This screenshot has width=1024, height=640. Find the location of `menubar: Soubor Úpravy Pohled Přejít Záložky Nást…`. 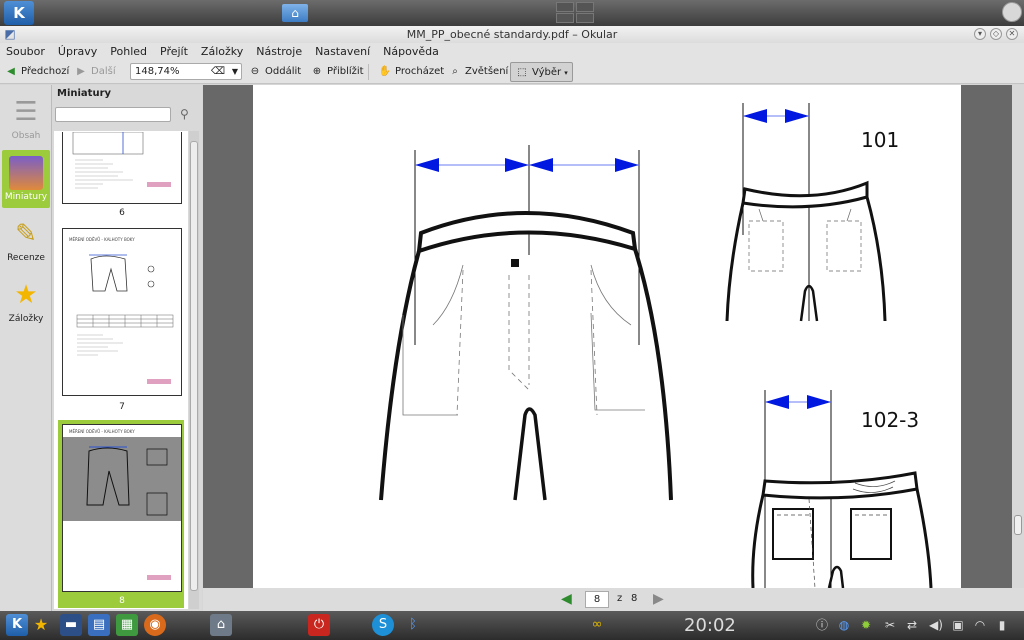

menubar: Soubor Úpravy Pohled Přejít Záložky Nást… is located at coordinates (512, 51).